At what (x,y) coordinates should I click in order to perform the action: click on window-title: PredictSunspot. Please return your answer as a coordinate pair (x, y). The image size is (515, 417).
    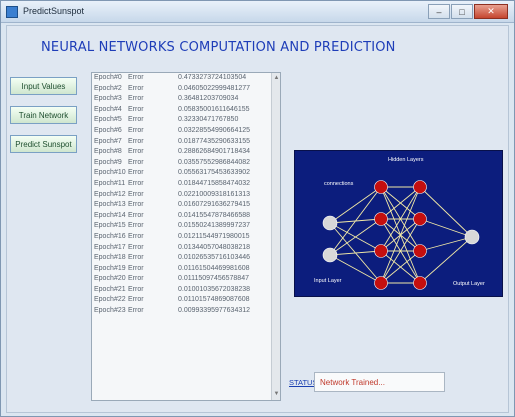
    Looking at the image, I should click on (54, 11).